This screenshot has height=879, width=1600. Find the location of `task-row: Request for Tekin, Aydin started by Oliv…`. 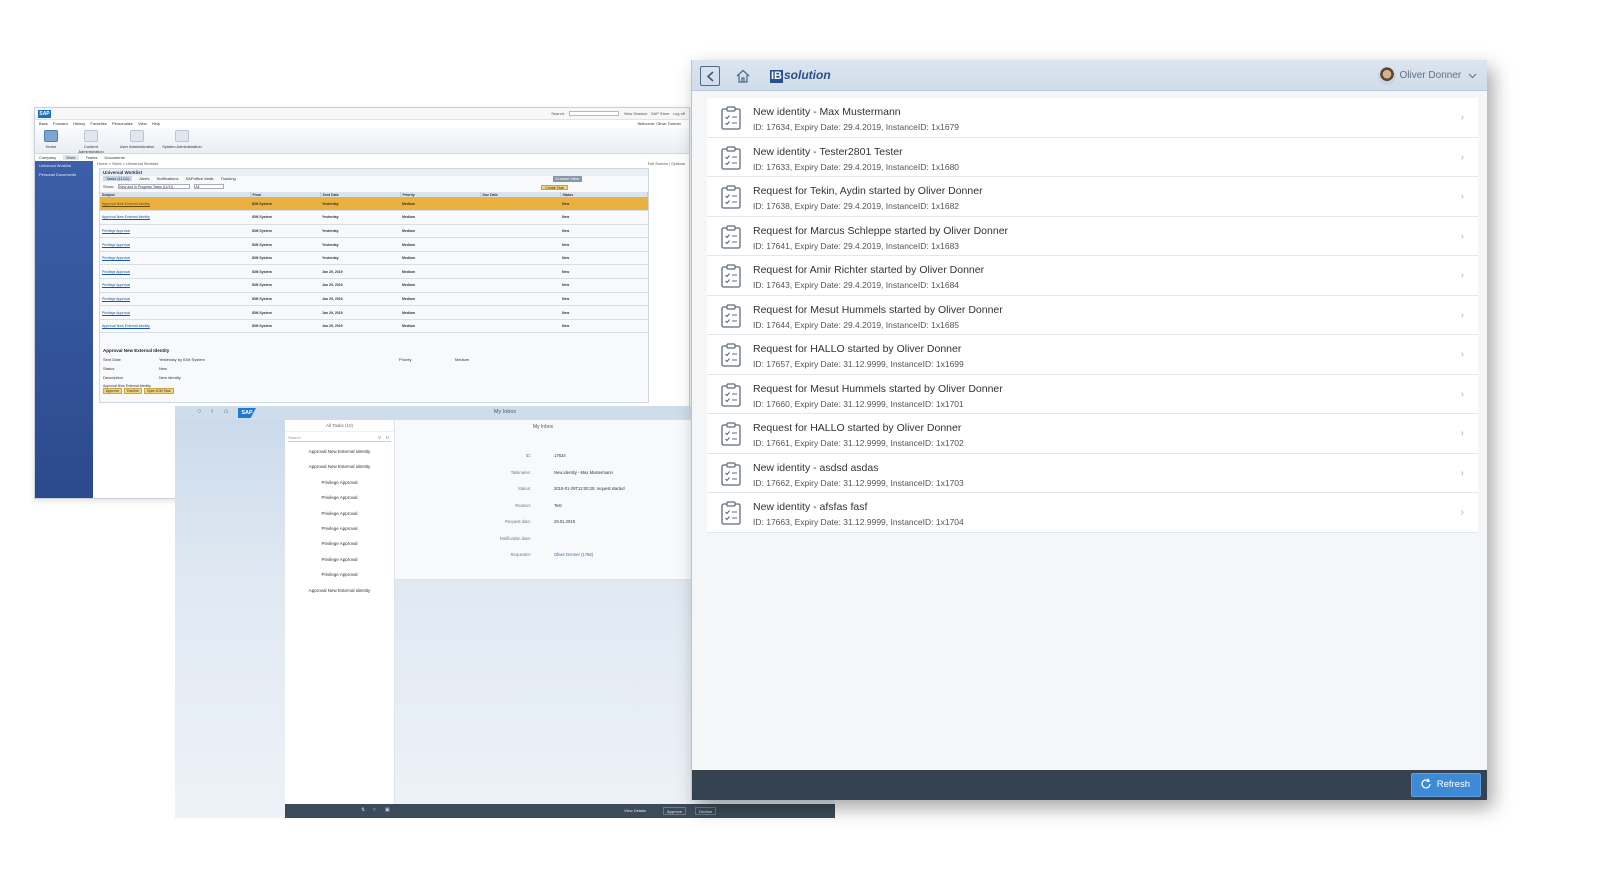

task-row: Request for Tekin, Aydin started by Oliv… is located at coordinates (1092, 197).